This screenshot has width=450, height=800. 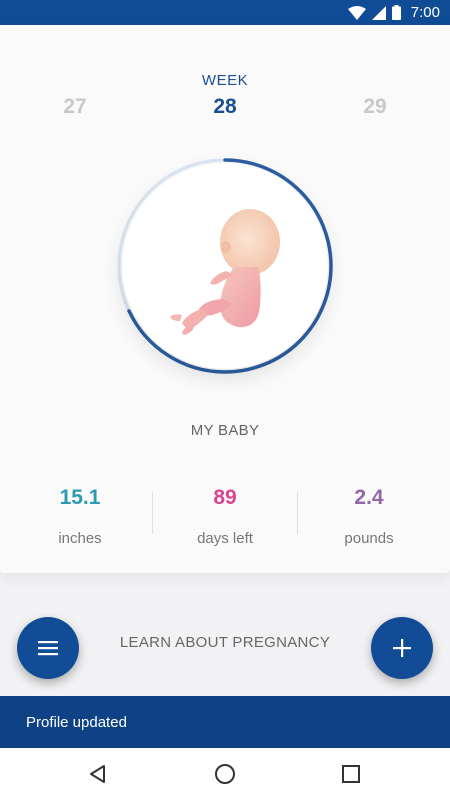 I want to click on add-button, so click(x=402, y=648).